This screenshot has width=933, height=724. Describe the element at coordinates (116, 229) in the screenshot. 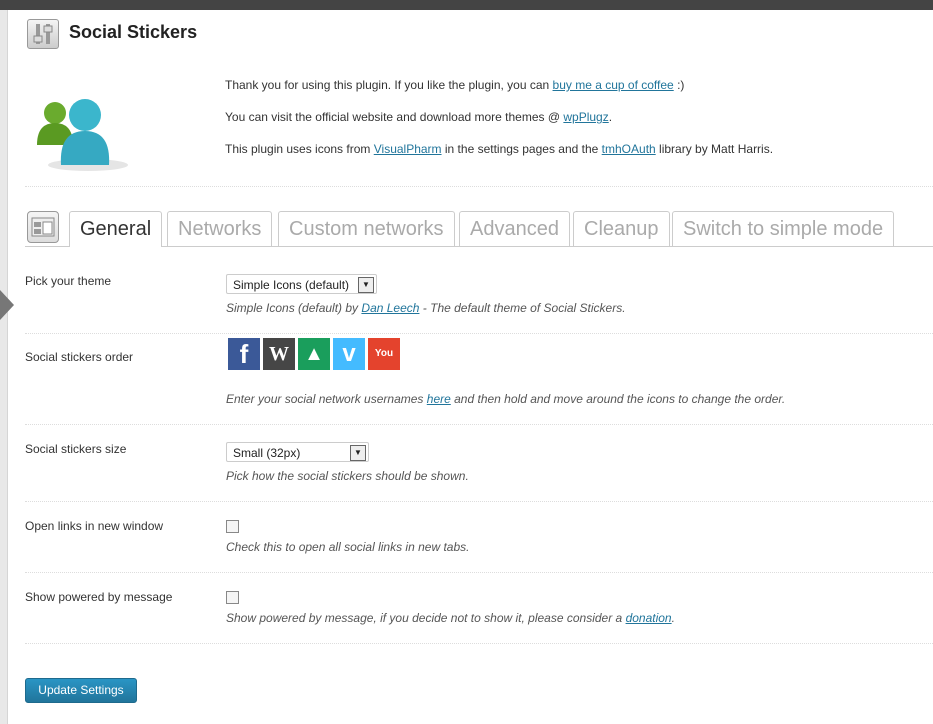

I see `tab-general: General` at that location.